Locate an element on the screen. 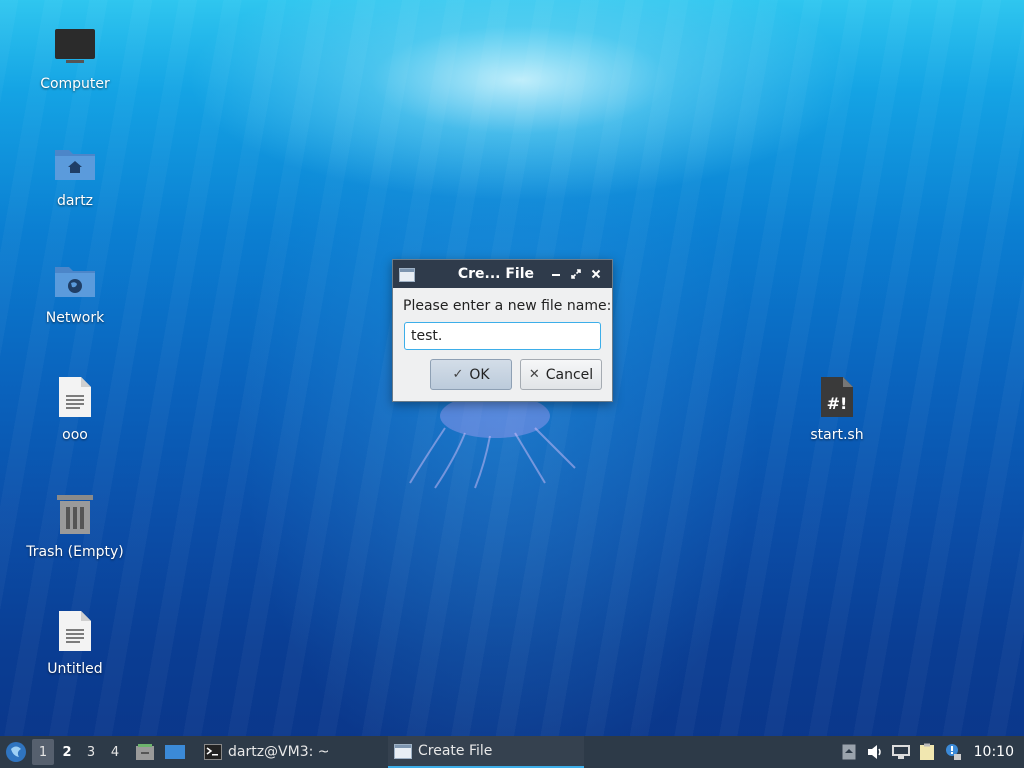 The image size is (1024, 768). desktop-icon-label: dartz is located at coordinates (75, 201).